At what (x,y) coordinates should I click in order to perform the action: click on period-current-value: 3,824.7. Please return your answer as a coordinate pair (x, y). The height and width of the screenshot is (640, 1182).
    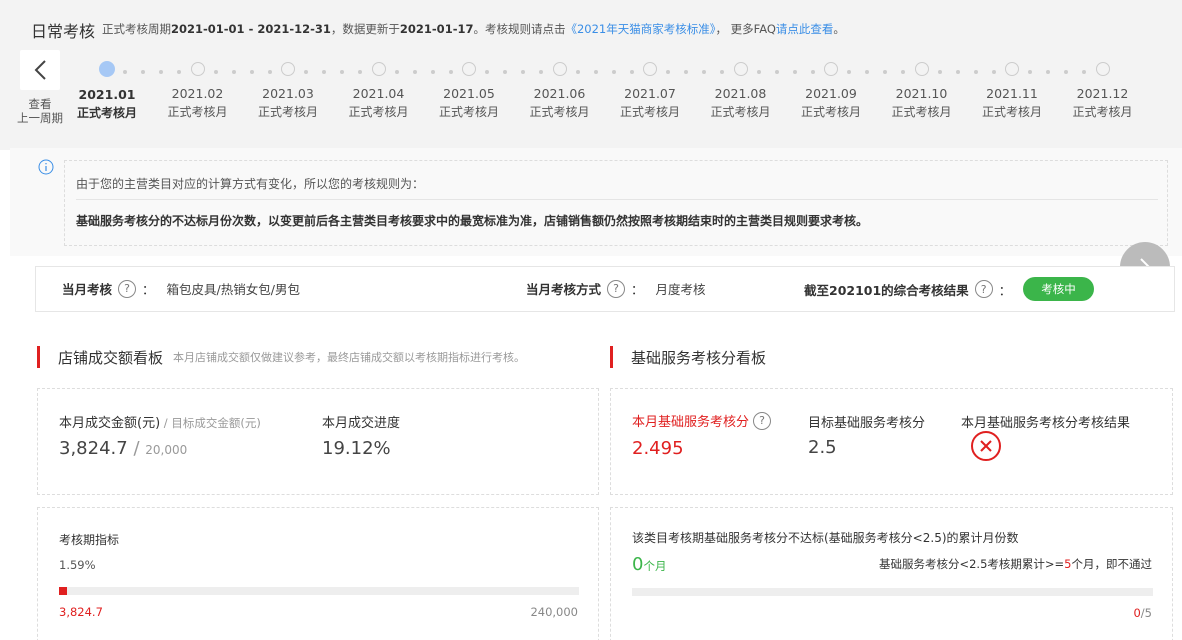
    Looking at the image, I should click on (81, 612).